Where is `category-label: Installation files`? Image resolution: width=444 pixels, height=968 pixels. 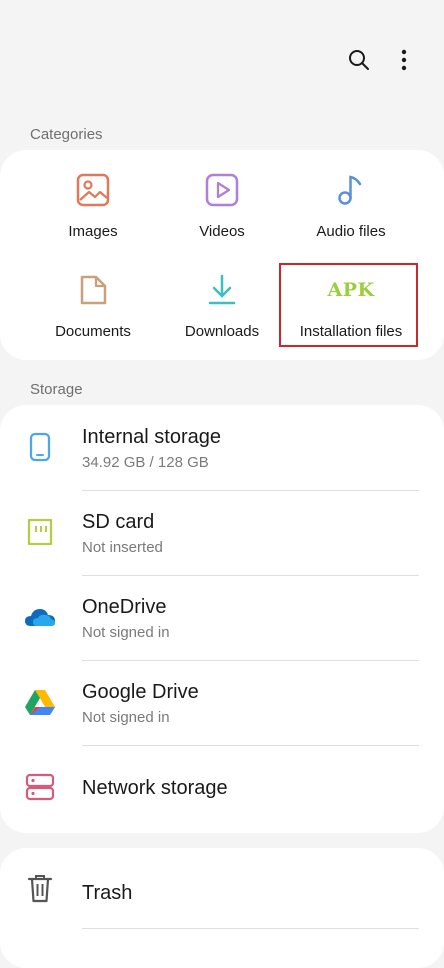 category-label: Installation files is located at coordinates (351, 331).